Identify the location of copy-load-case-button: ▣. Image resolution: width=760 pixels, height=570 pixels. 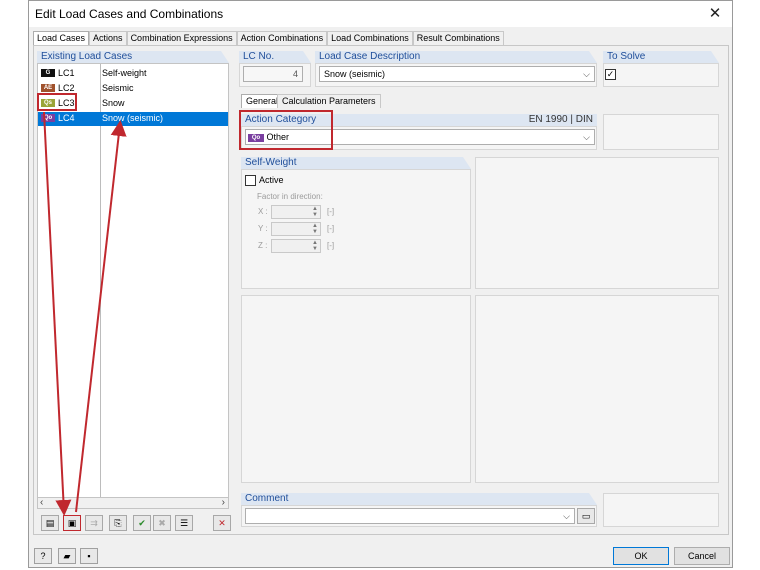
(72, 523).